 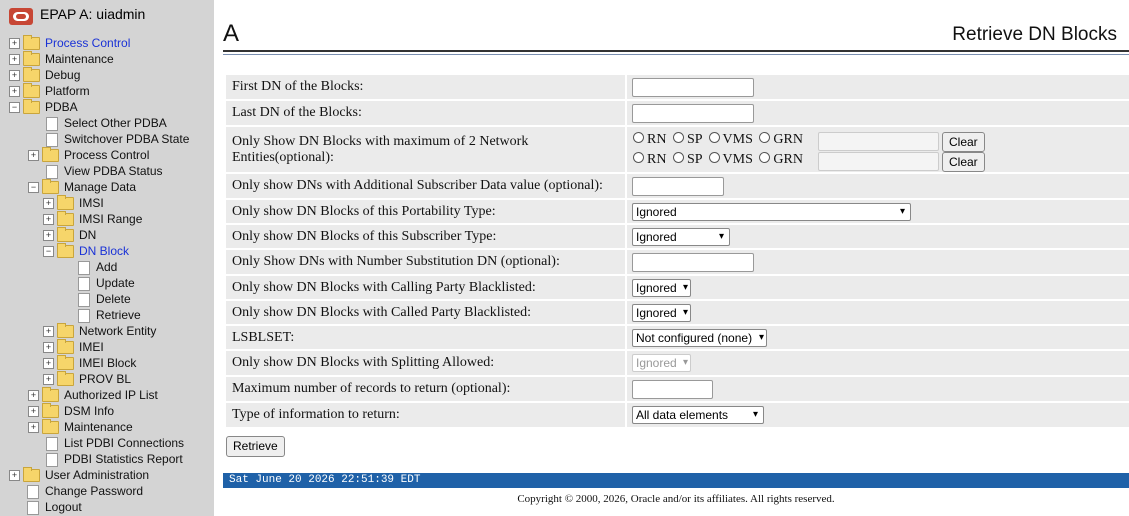 What do you see at coordinates (111, 219) in the screenshot?
I see `sidebar-item-label: IMSI Range` at bounding box center [111, 219].